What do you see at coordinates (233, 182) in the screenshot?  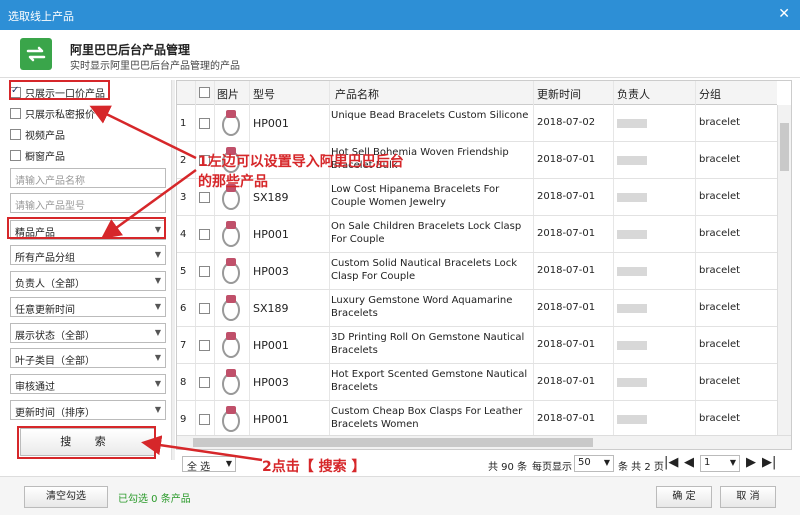 I see `annotation-text-1b: 的那些产品` at bounding box center [233, 182].